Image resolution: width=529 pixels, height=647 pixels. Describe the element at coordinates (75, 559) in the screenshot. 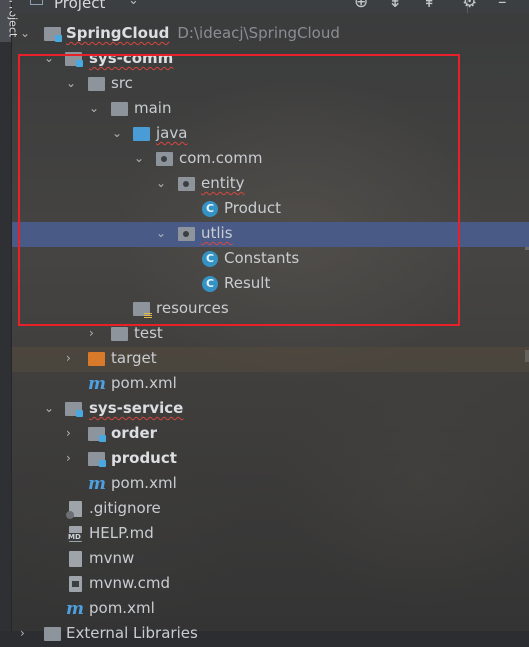

I see `file-icon` at that location.